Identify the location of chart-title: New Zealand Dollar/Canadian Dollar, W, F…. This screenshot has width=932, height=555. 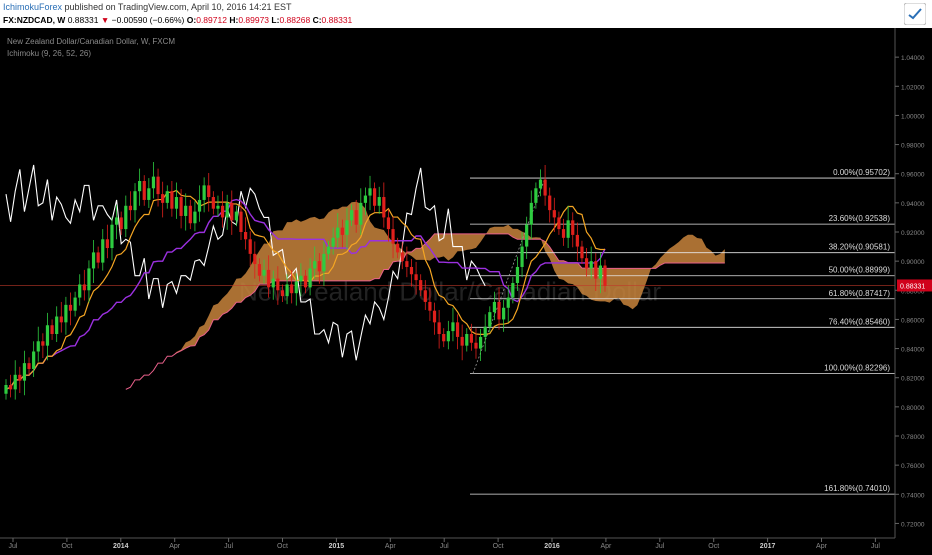
(91, 41).